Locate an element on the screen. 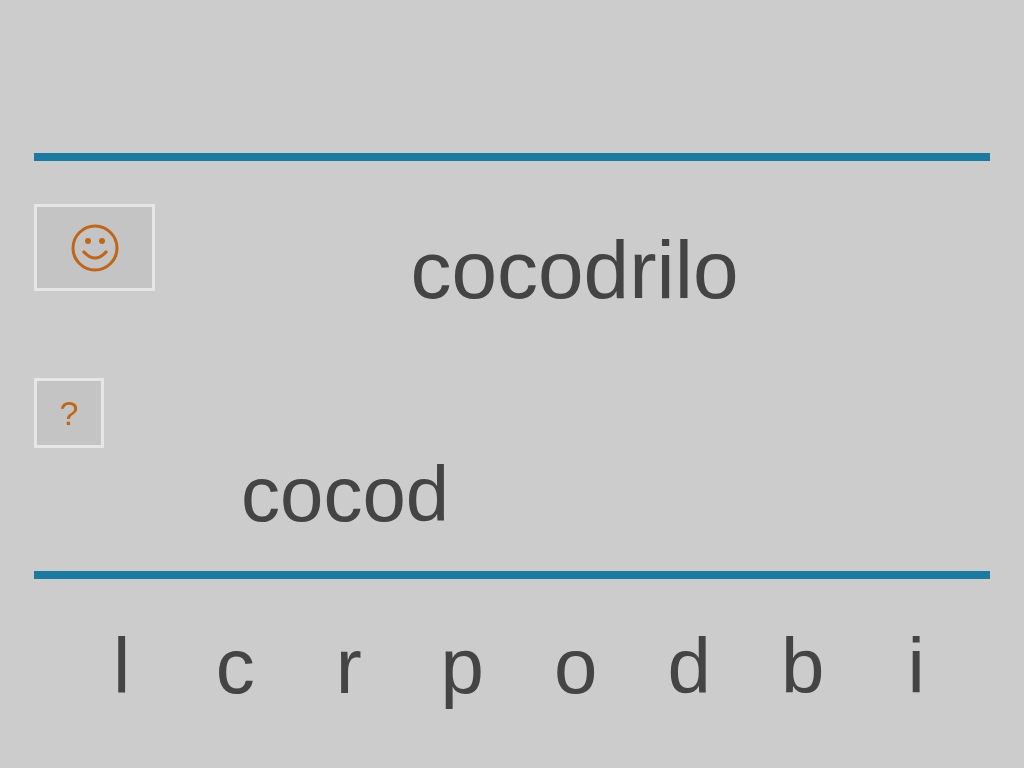 The image size is (1024, 768). smiley-button is located at coordinates (94, 247).